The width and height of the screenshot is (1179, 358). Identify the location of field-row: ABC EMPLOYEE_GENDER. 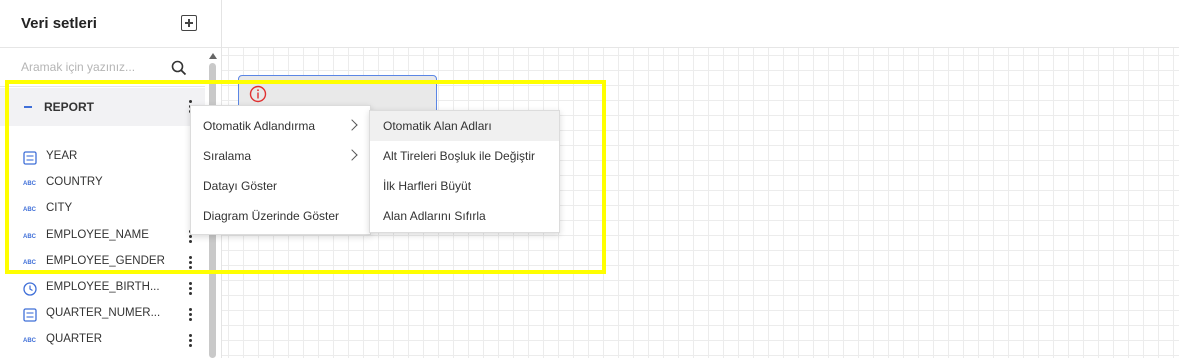
(102, 263).